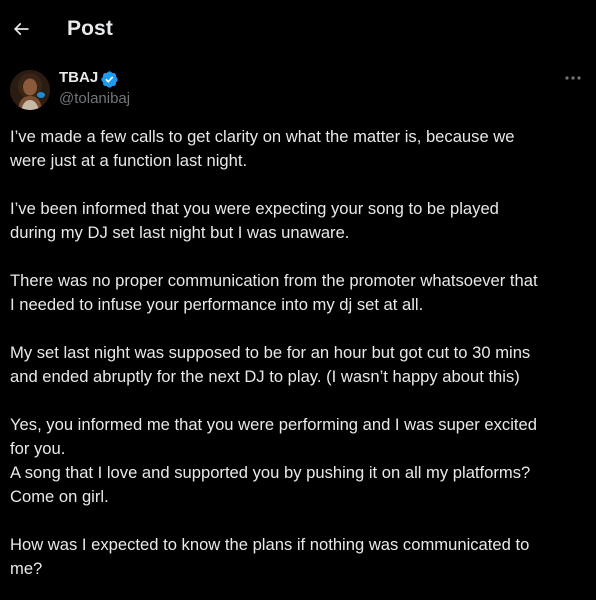 This screenshot has width=596, height=600. I want to click on page-title: Post, so click(90, 28).